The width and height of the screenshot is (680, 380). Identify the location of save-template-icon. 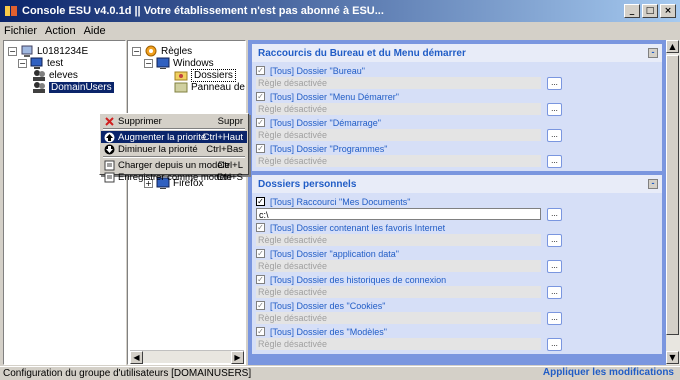
(109, 177).